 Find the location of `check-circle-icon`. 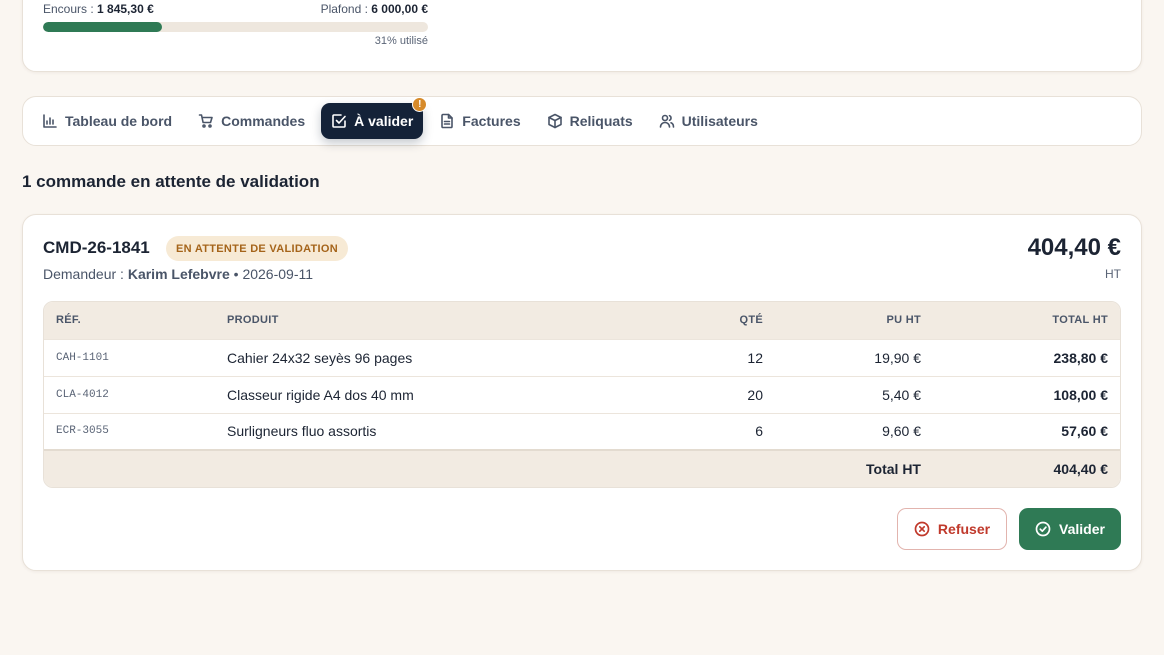

check-circle-icon is located at coordinates (1043, 529).